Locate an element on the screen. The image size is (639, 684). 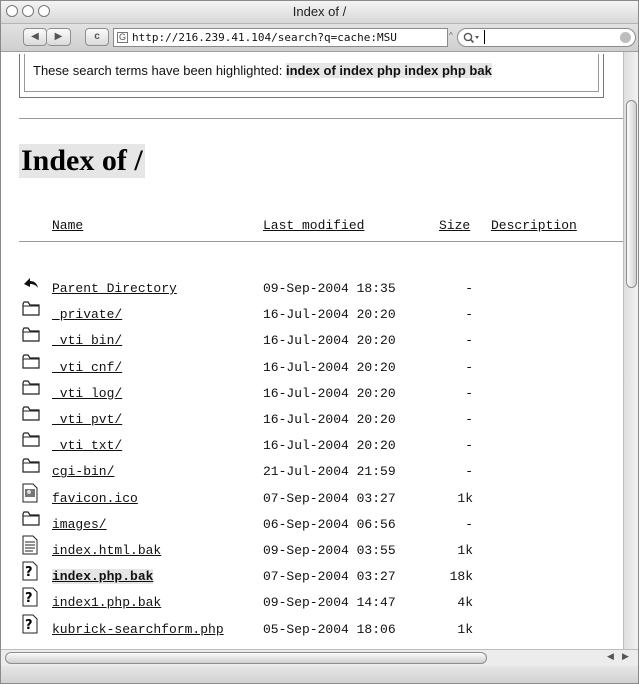
column-size-link: Size is located at coordinates (454, 225).